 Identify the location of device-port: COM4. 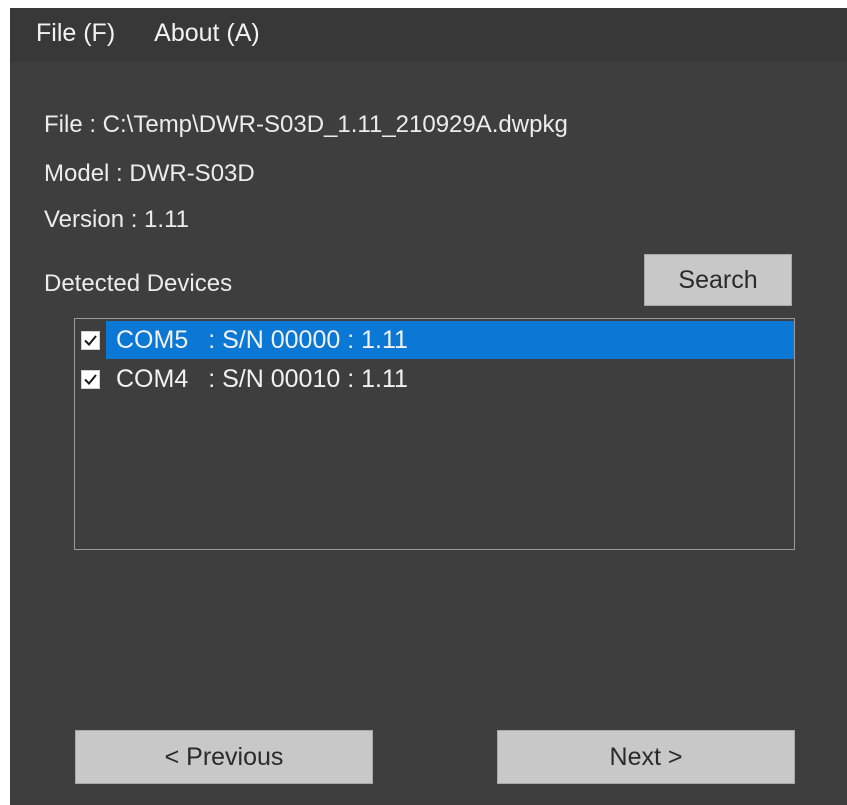
(152, 378).